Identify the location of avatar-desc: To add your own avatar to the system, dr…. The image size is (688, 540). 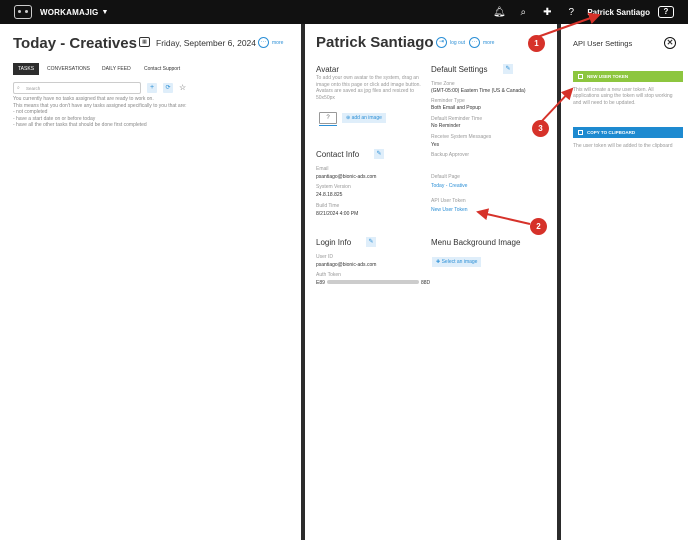
(368, 88).